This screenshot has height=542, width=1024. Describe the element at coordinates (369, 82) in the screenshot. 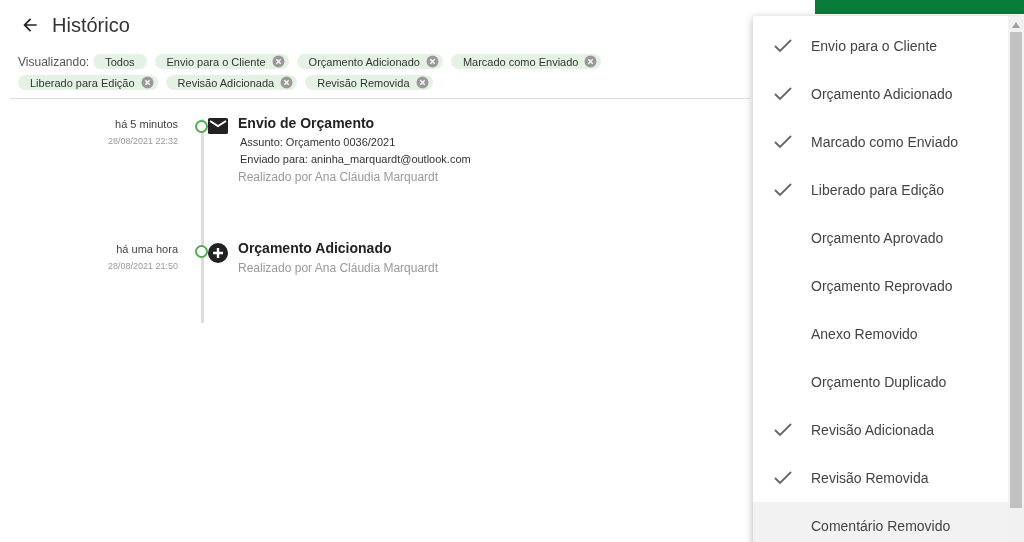

I see `filter-chip: Revisão Removida` at that location.